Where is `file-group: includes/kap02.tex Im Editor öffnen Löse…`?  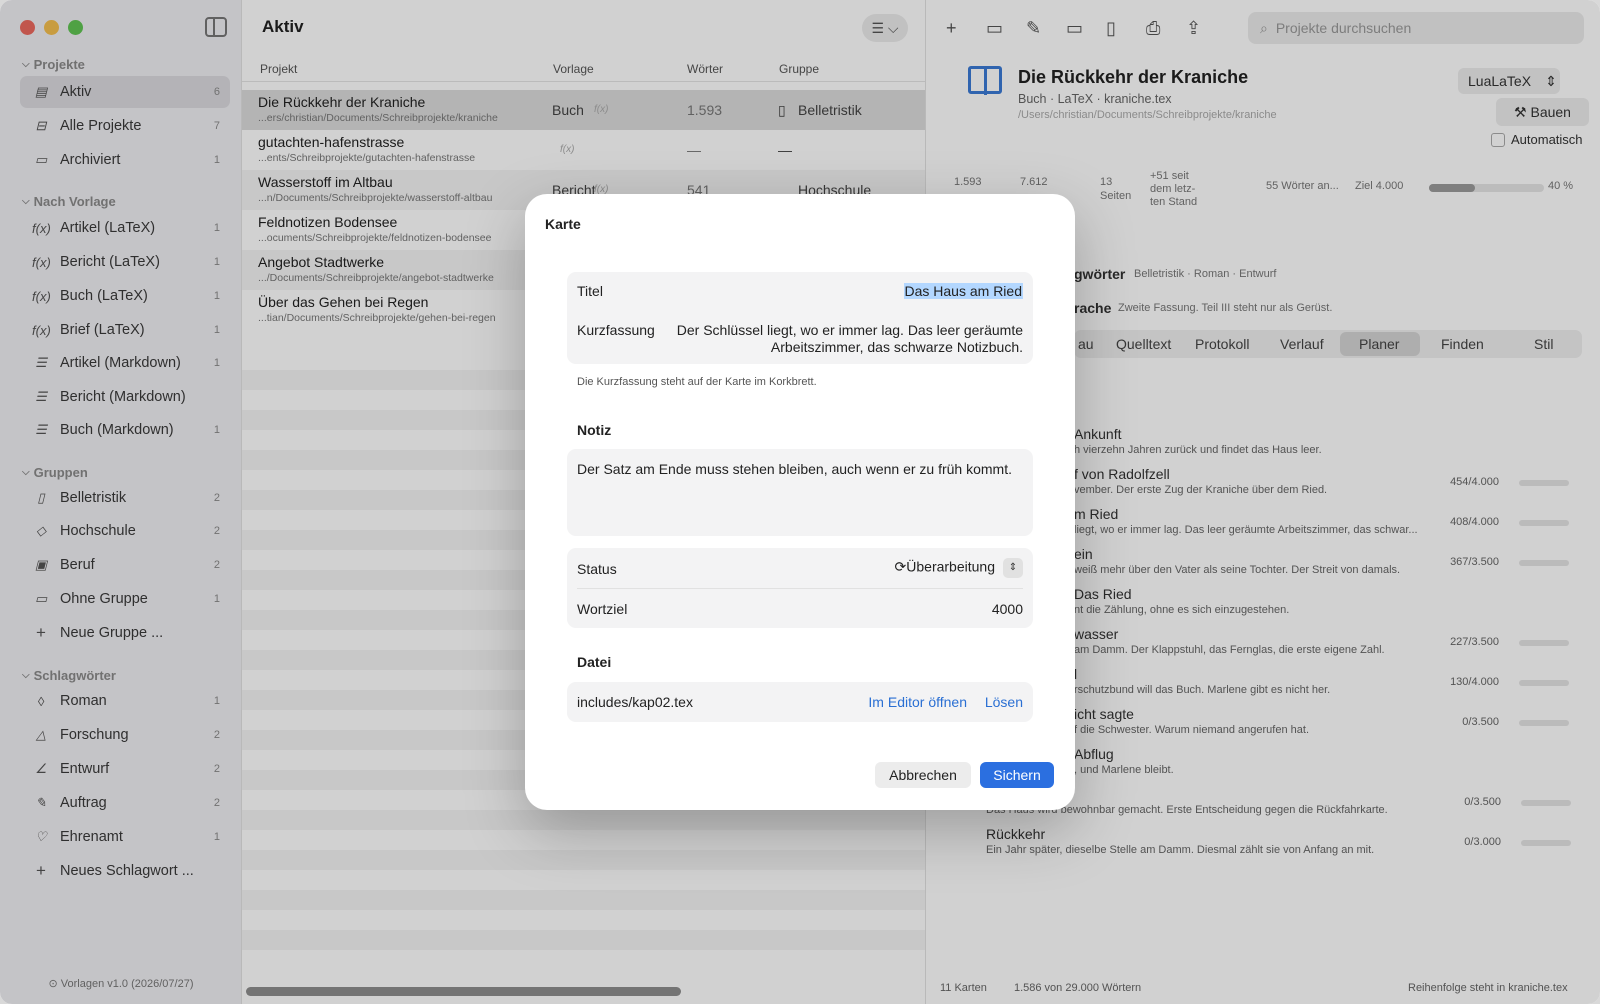
file-group: includes/kap02.tex Im Editor öffnen Löse… is located at coordinates (800, 702).